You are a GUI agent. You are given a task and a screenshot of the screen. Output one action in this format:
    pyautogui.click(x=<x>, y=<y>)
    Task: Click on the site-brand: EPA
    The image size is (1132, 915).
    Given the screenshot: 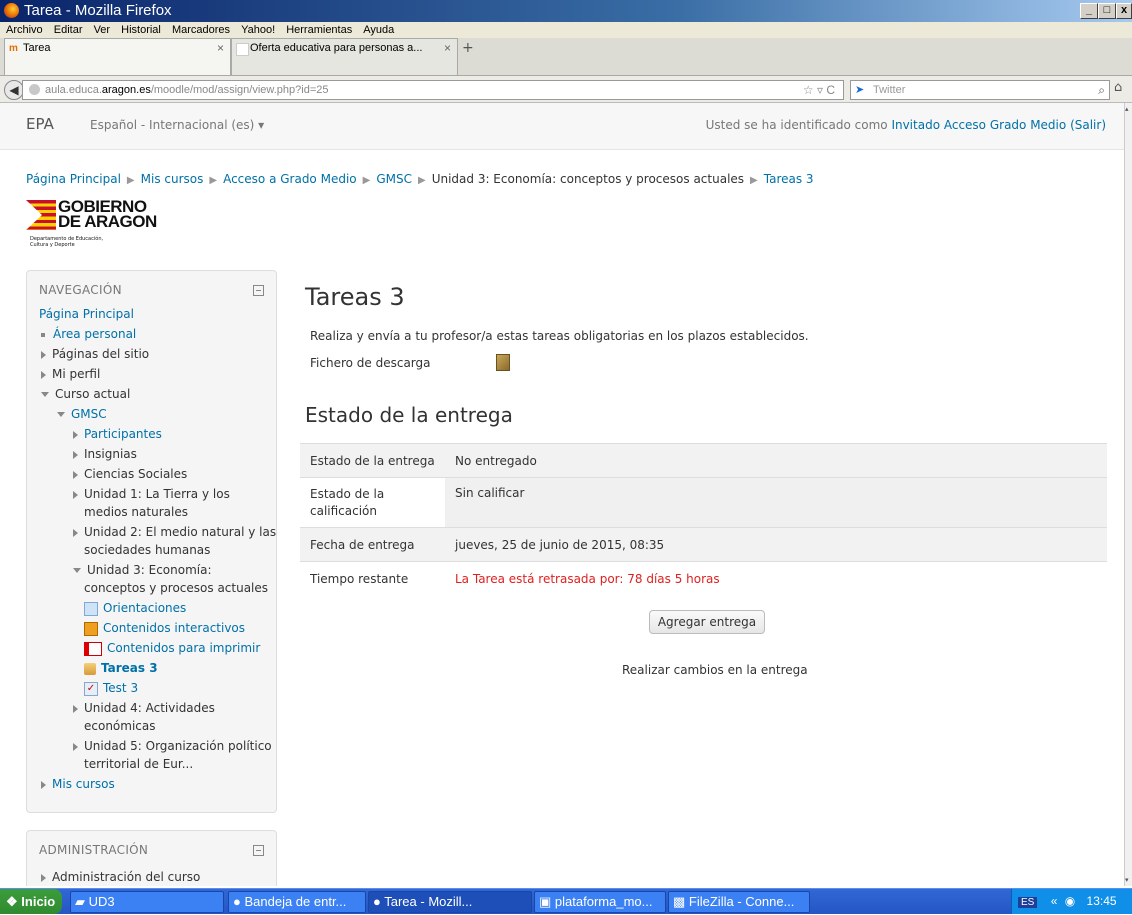 What is the action you would take?
    pyautogui.click(x=40, y=124)
    